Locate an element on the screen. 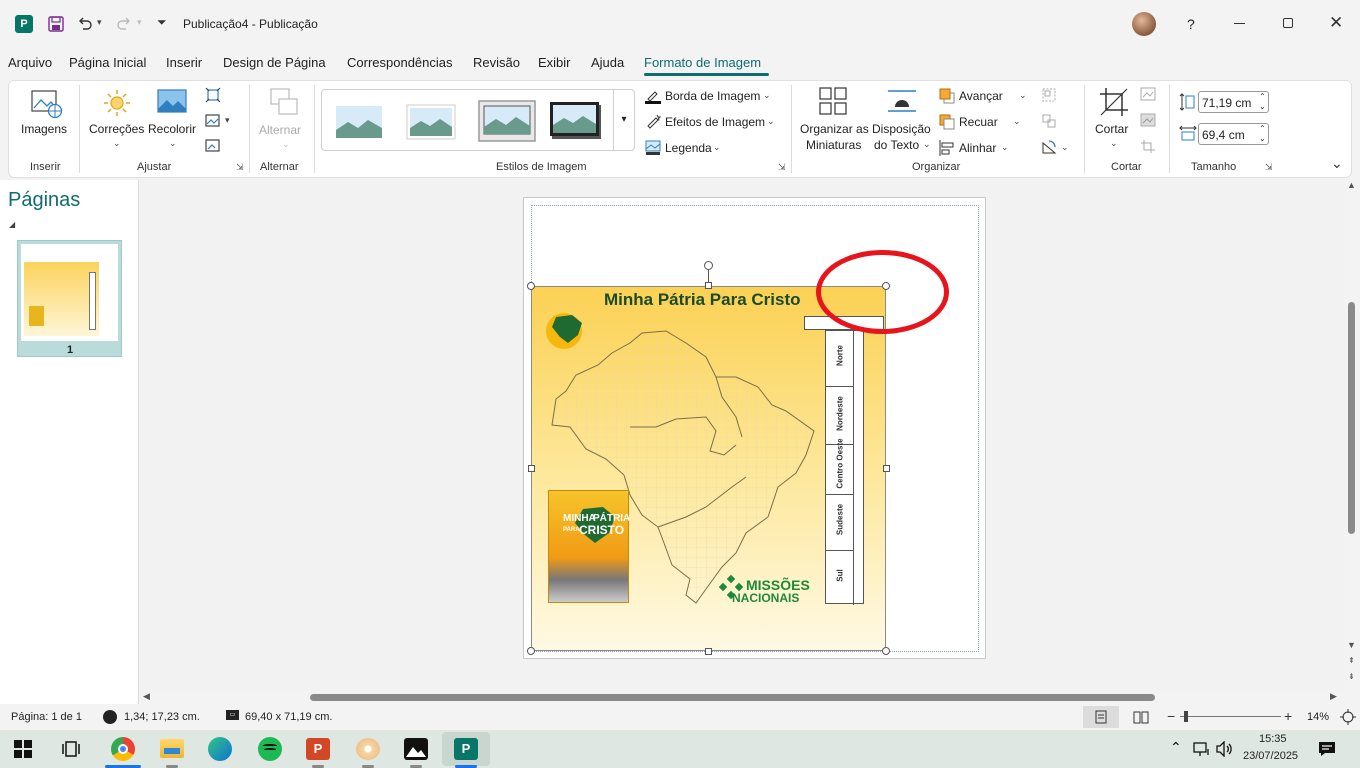  tab-pagina-inicial: Página Inicial is located at coordinates (107, 62).